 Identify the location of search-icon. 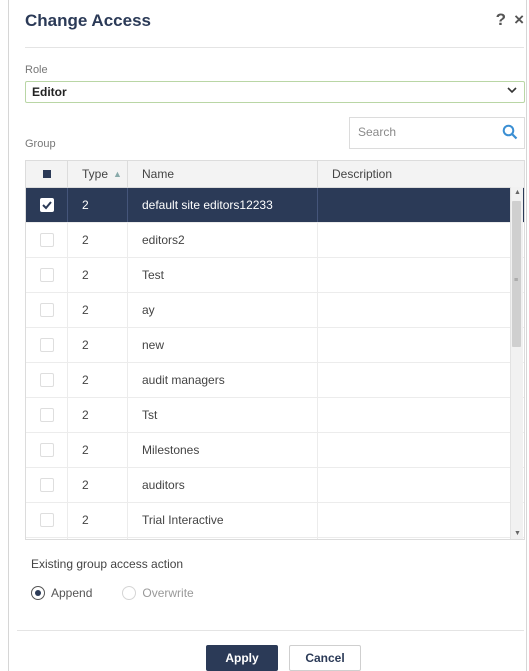
(510, 133).